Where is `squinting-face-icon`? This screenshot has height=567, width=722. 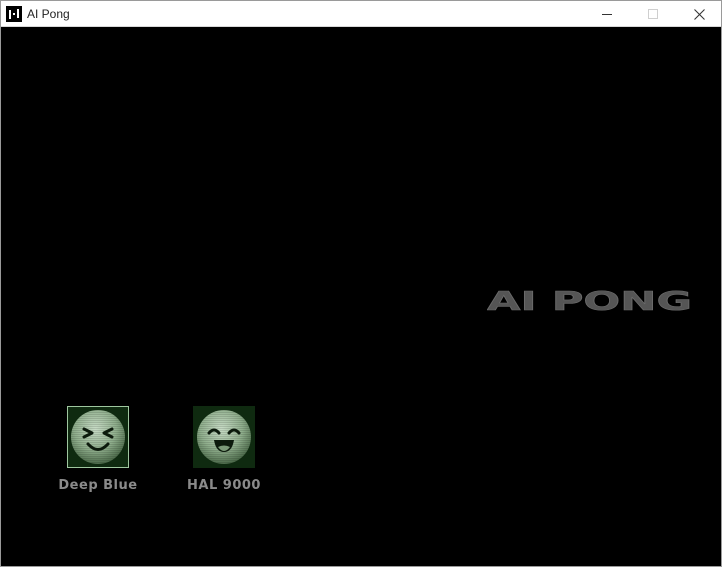 squinting-face-icon is located at coordinates (98, 437).